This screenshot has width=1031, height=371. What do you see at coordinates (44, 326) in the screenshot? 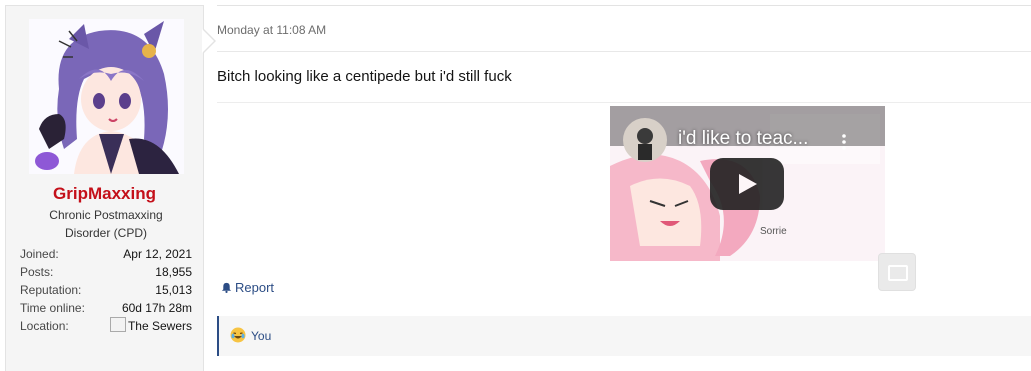
I see `stat-label: Location:` at bounding box center [44, 326].